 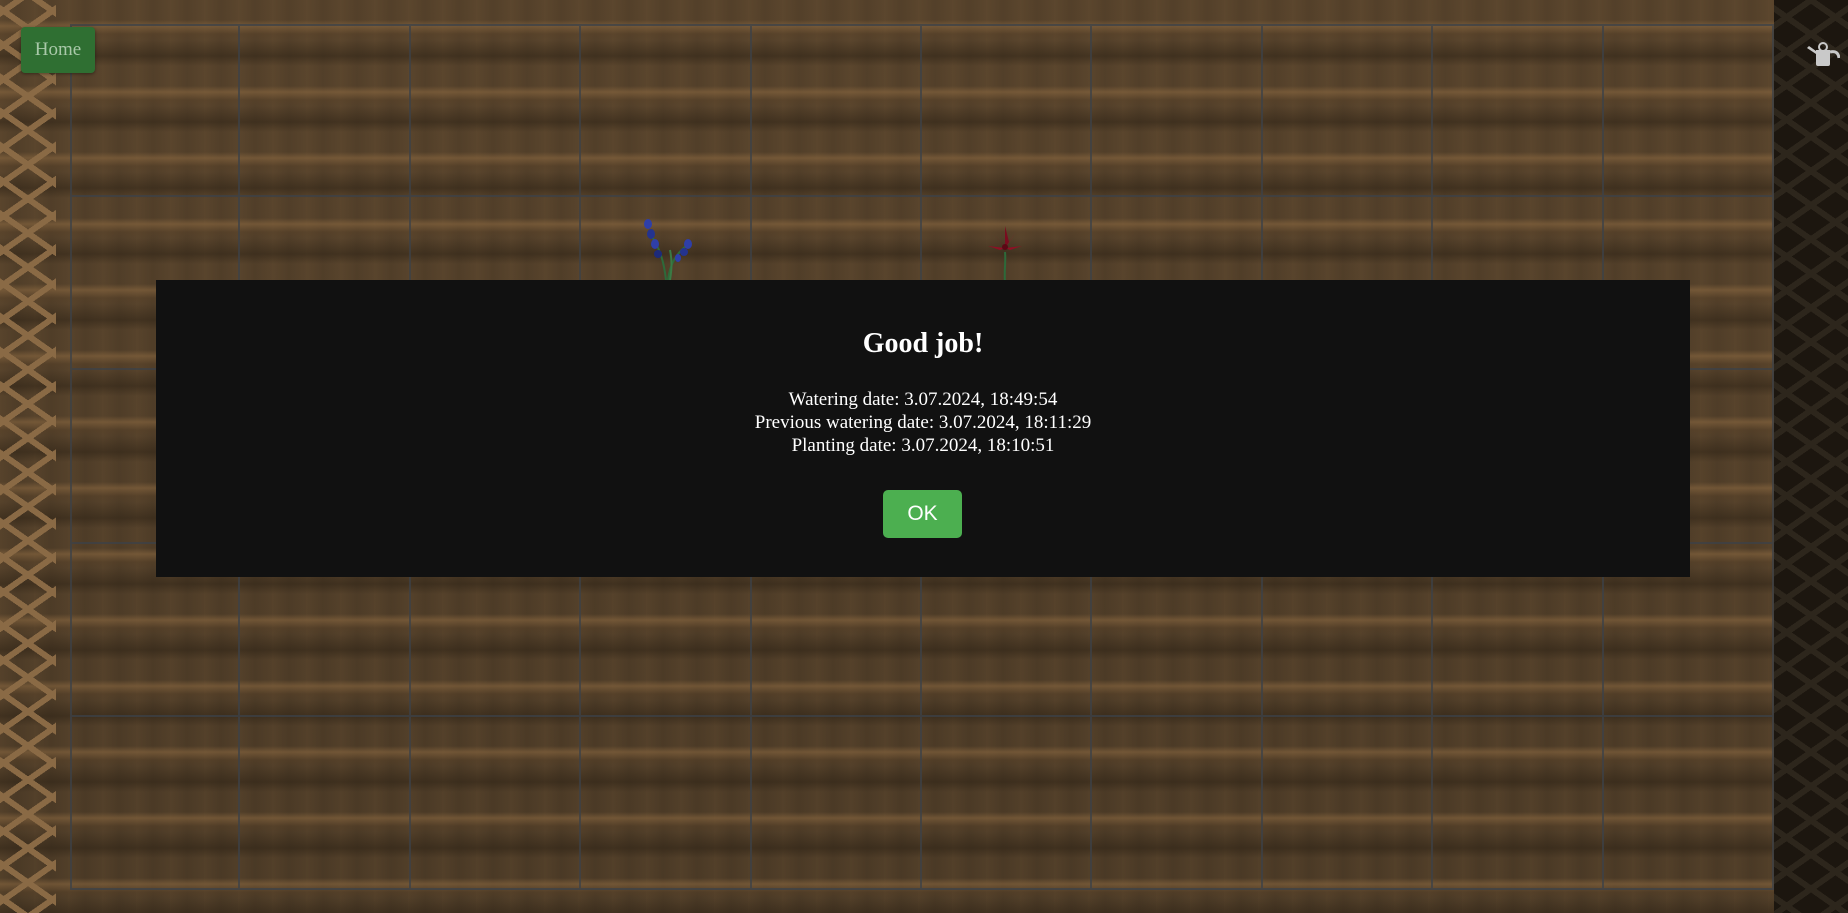 What do you see at coordinates (923, 399) in the screenshot?
I see `watering-date-text: Watering date: 3.07.2024, 18:49:54` at bounding box center [923, 399].